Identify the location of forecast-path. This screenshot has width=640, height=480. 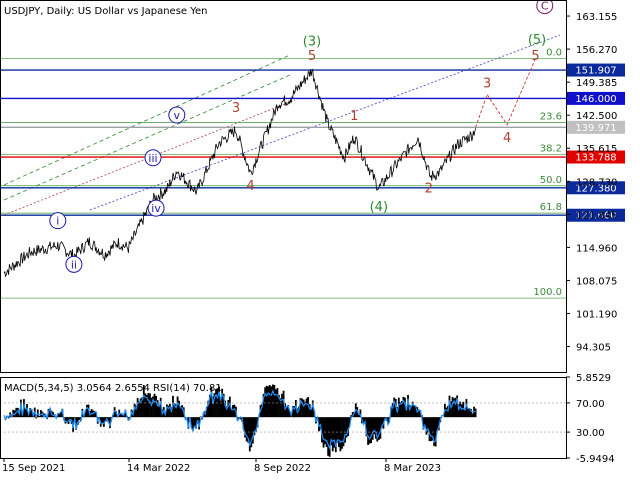
(505, 93).